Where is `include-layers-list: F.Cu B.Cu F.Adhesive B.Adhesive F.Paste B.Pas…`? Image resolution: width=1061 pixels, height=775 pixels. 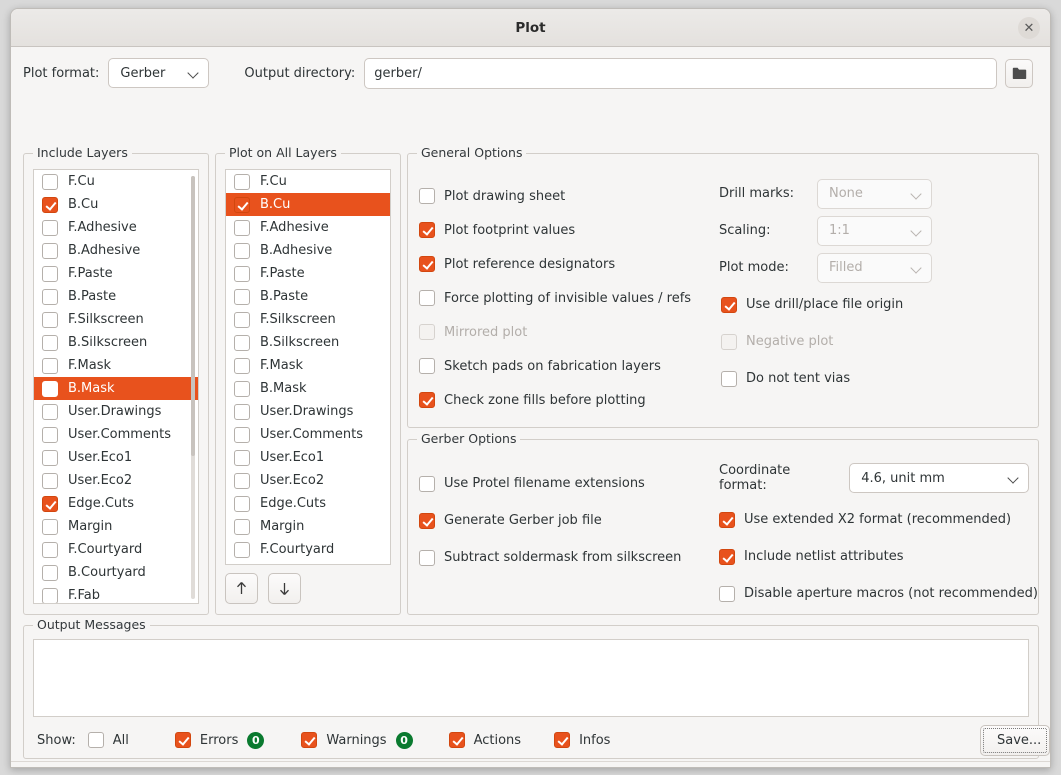
include-layers-list: F.Cu B.Cu F.Adhesive B.Adhesive F.Paste B.Pas… is located at coordinates (116, 386).